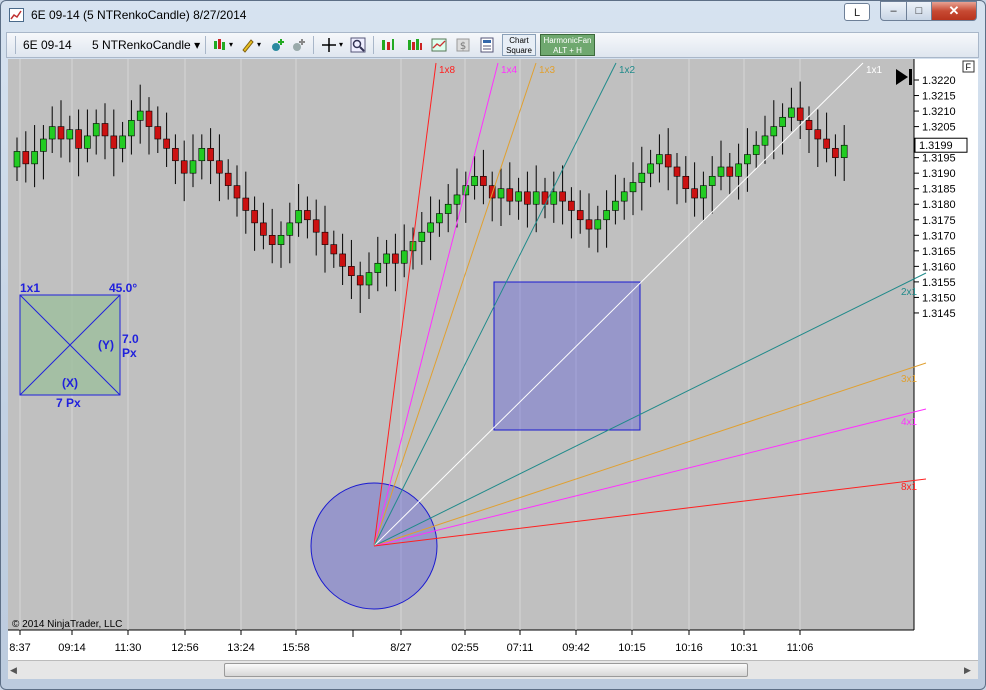 The width and height of the screenshot is (986, 690). What do you see at coordinates (509, 70) in the screenshot?
I see `fan-label-1x4: 1x4` at bounding box center [509, 70].